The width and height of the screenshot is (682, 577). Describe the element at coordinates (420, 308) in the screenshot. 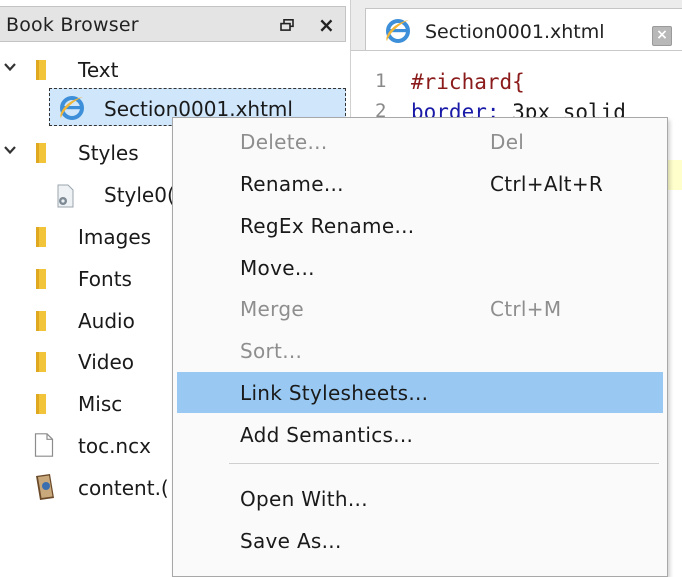

I see `menu-item-merge: Merge Ctrl+M` at that location.